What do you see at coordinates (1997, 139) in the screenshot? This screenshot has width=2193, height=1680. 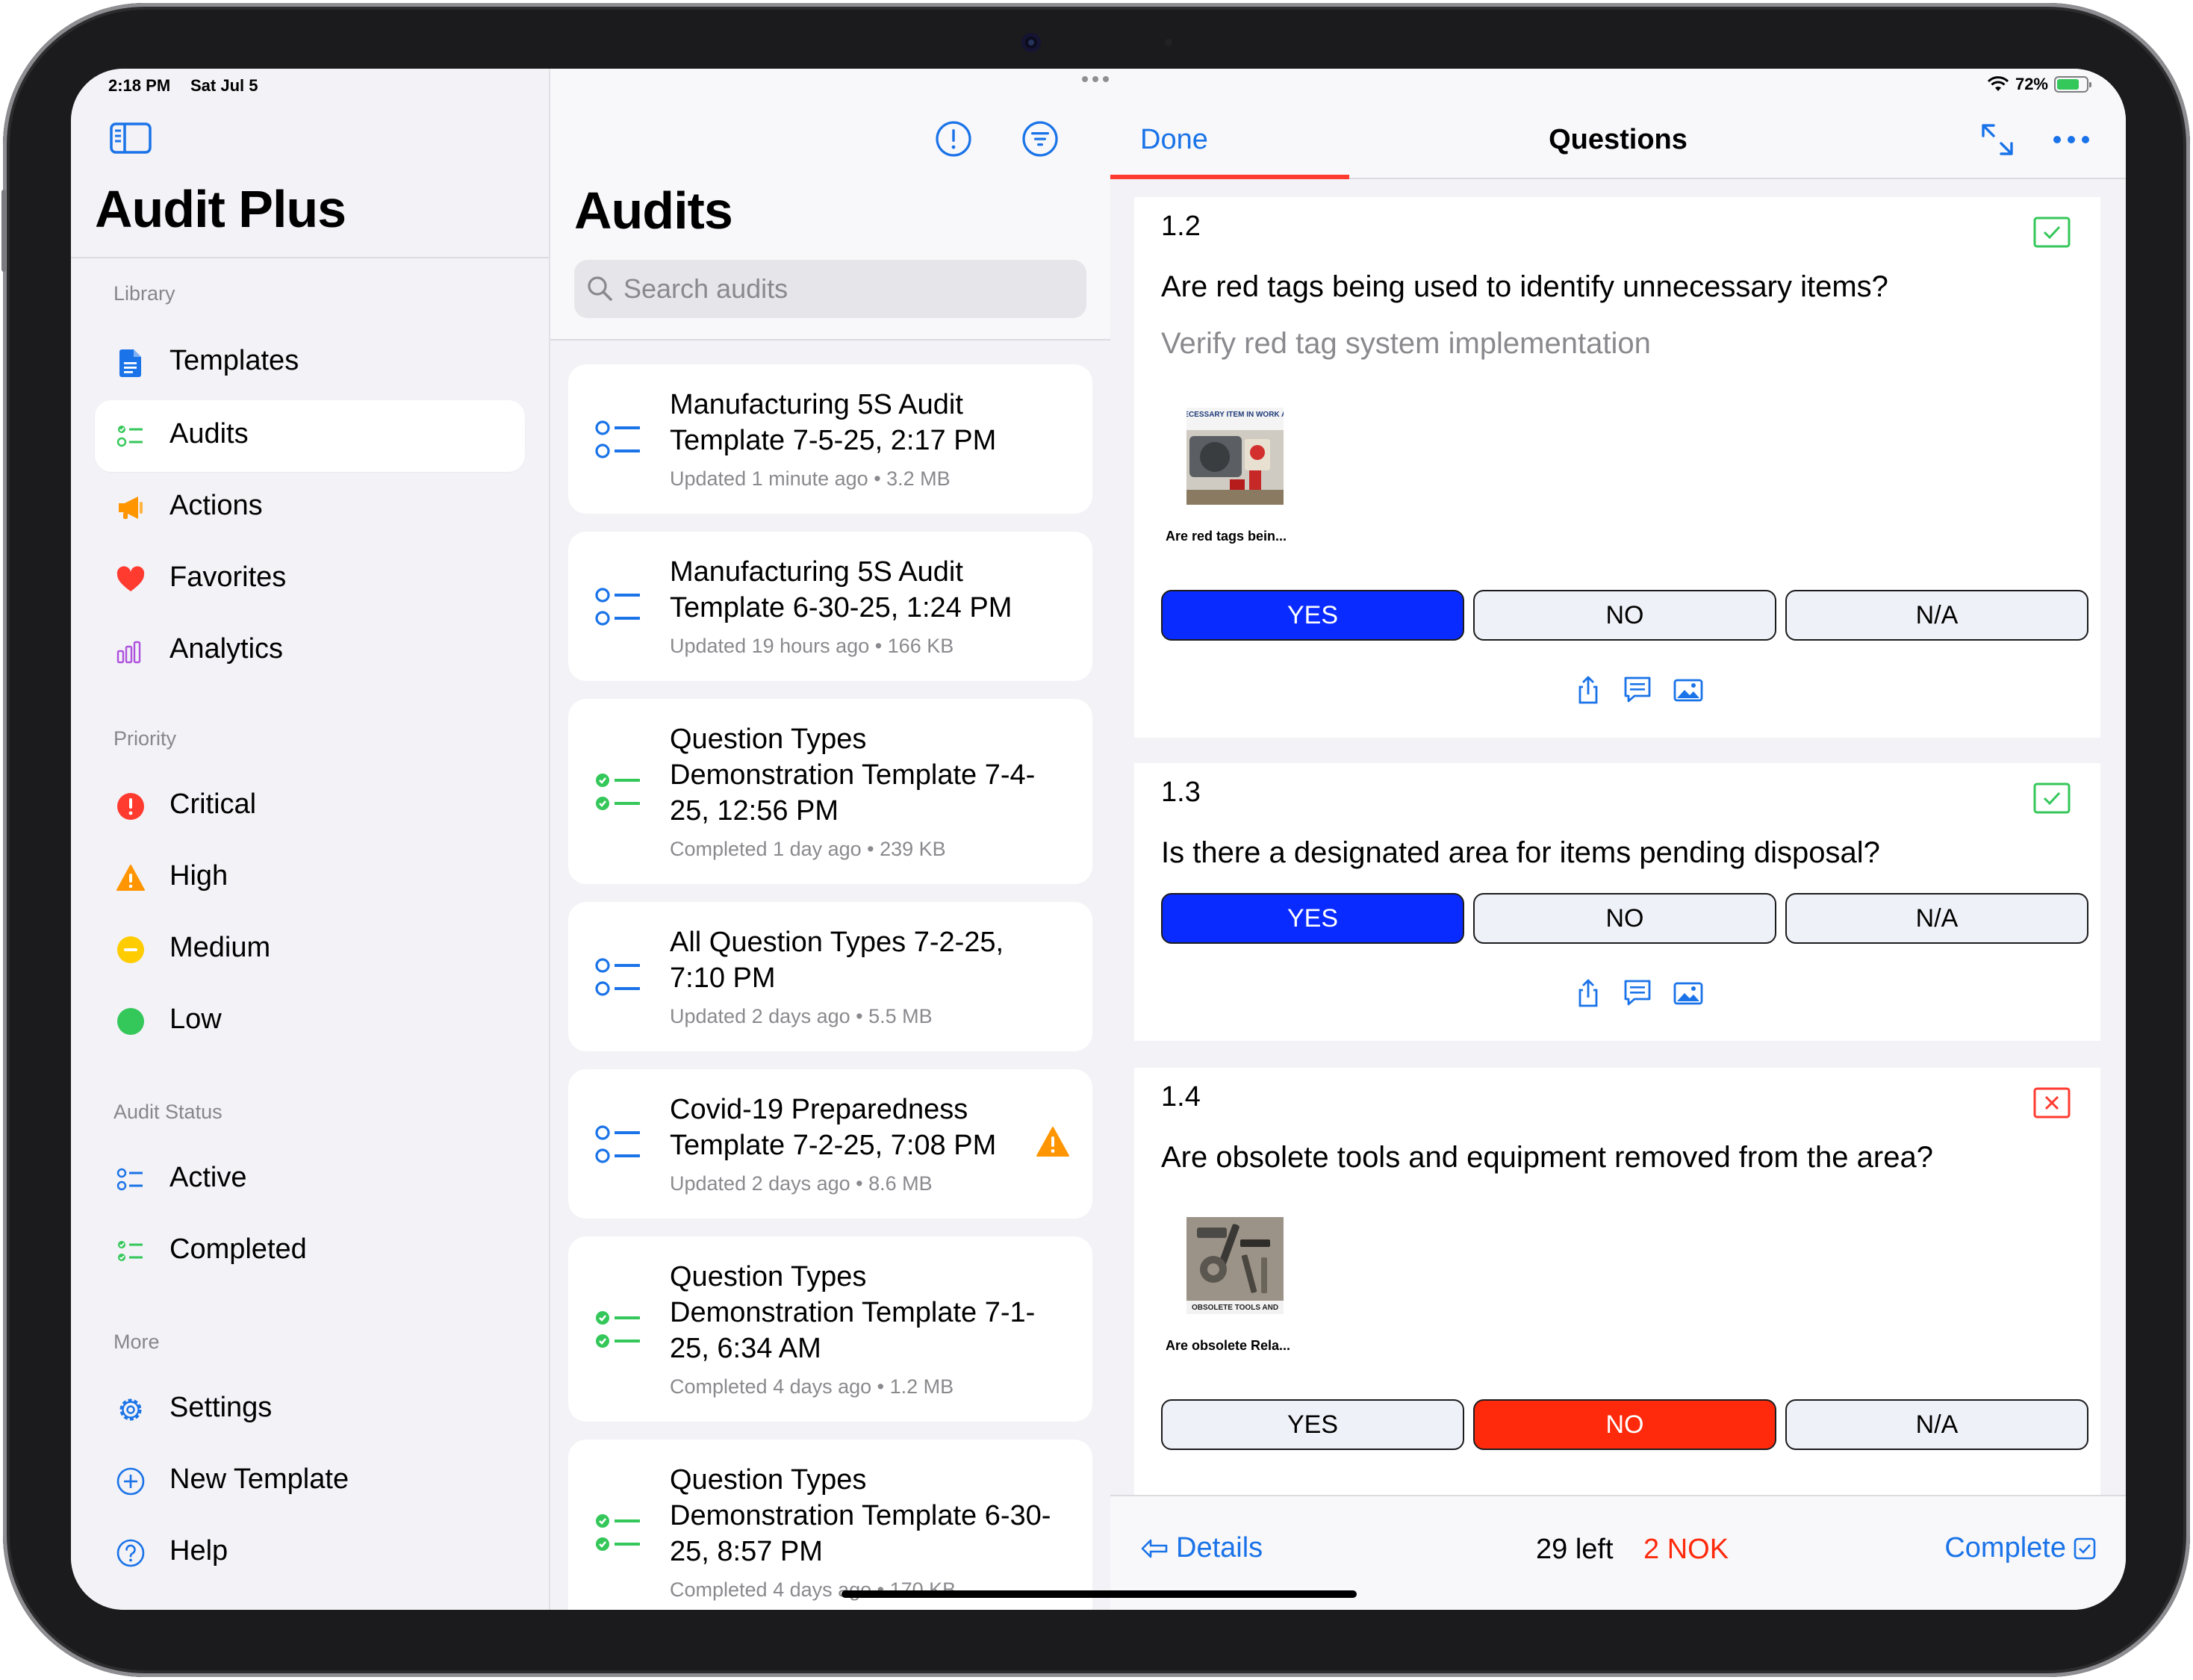 I see `expand-icon` at bounding box center [1997, 139].